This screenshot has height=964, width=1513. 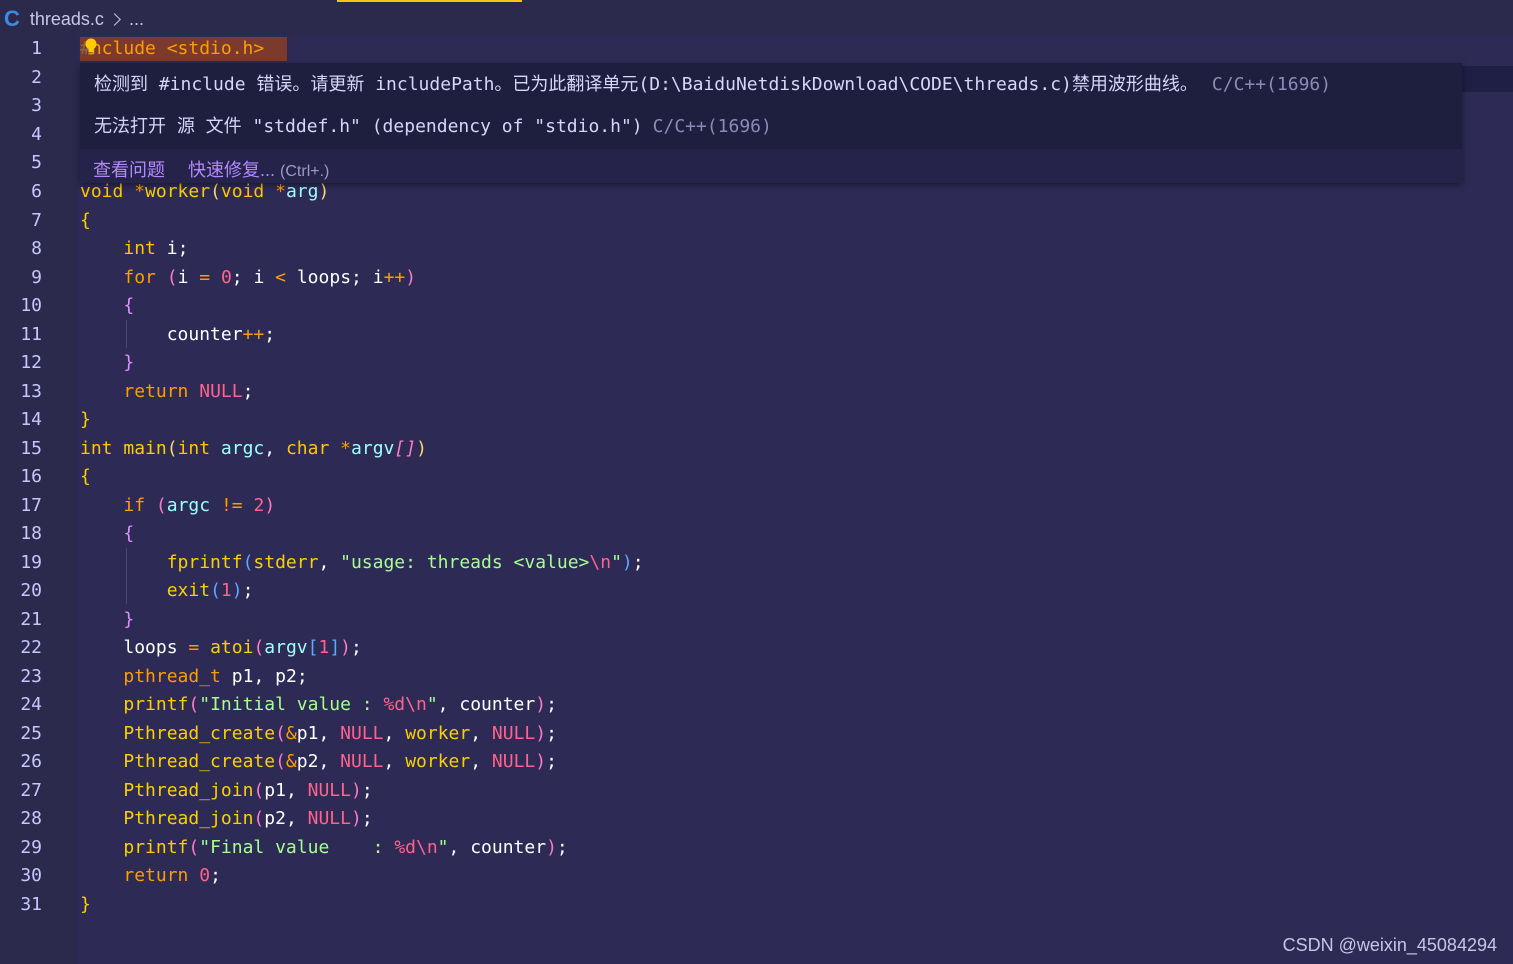 I want to click on quick-fix-link: 快速修复... (Ctrl+.), so click(x=258, y=169).